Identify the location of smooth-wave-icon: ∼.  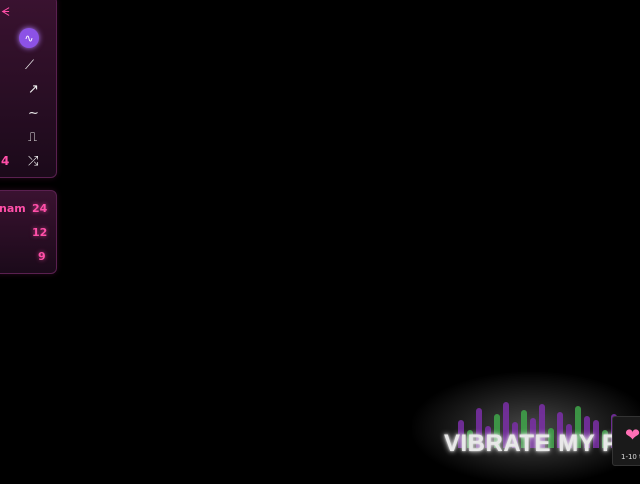
(33, 113).